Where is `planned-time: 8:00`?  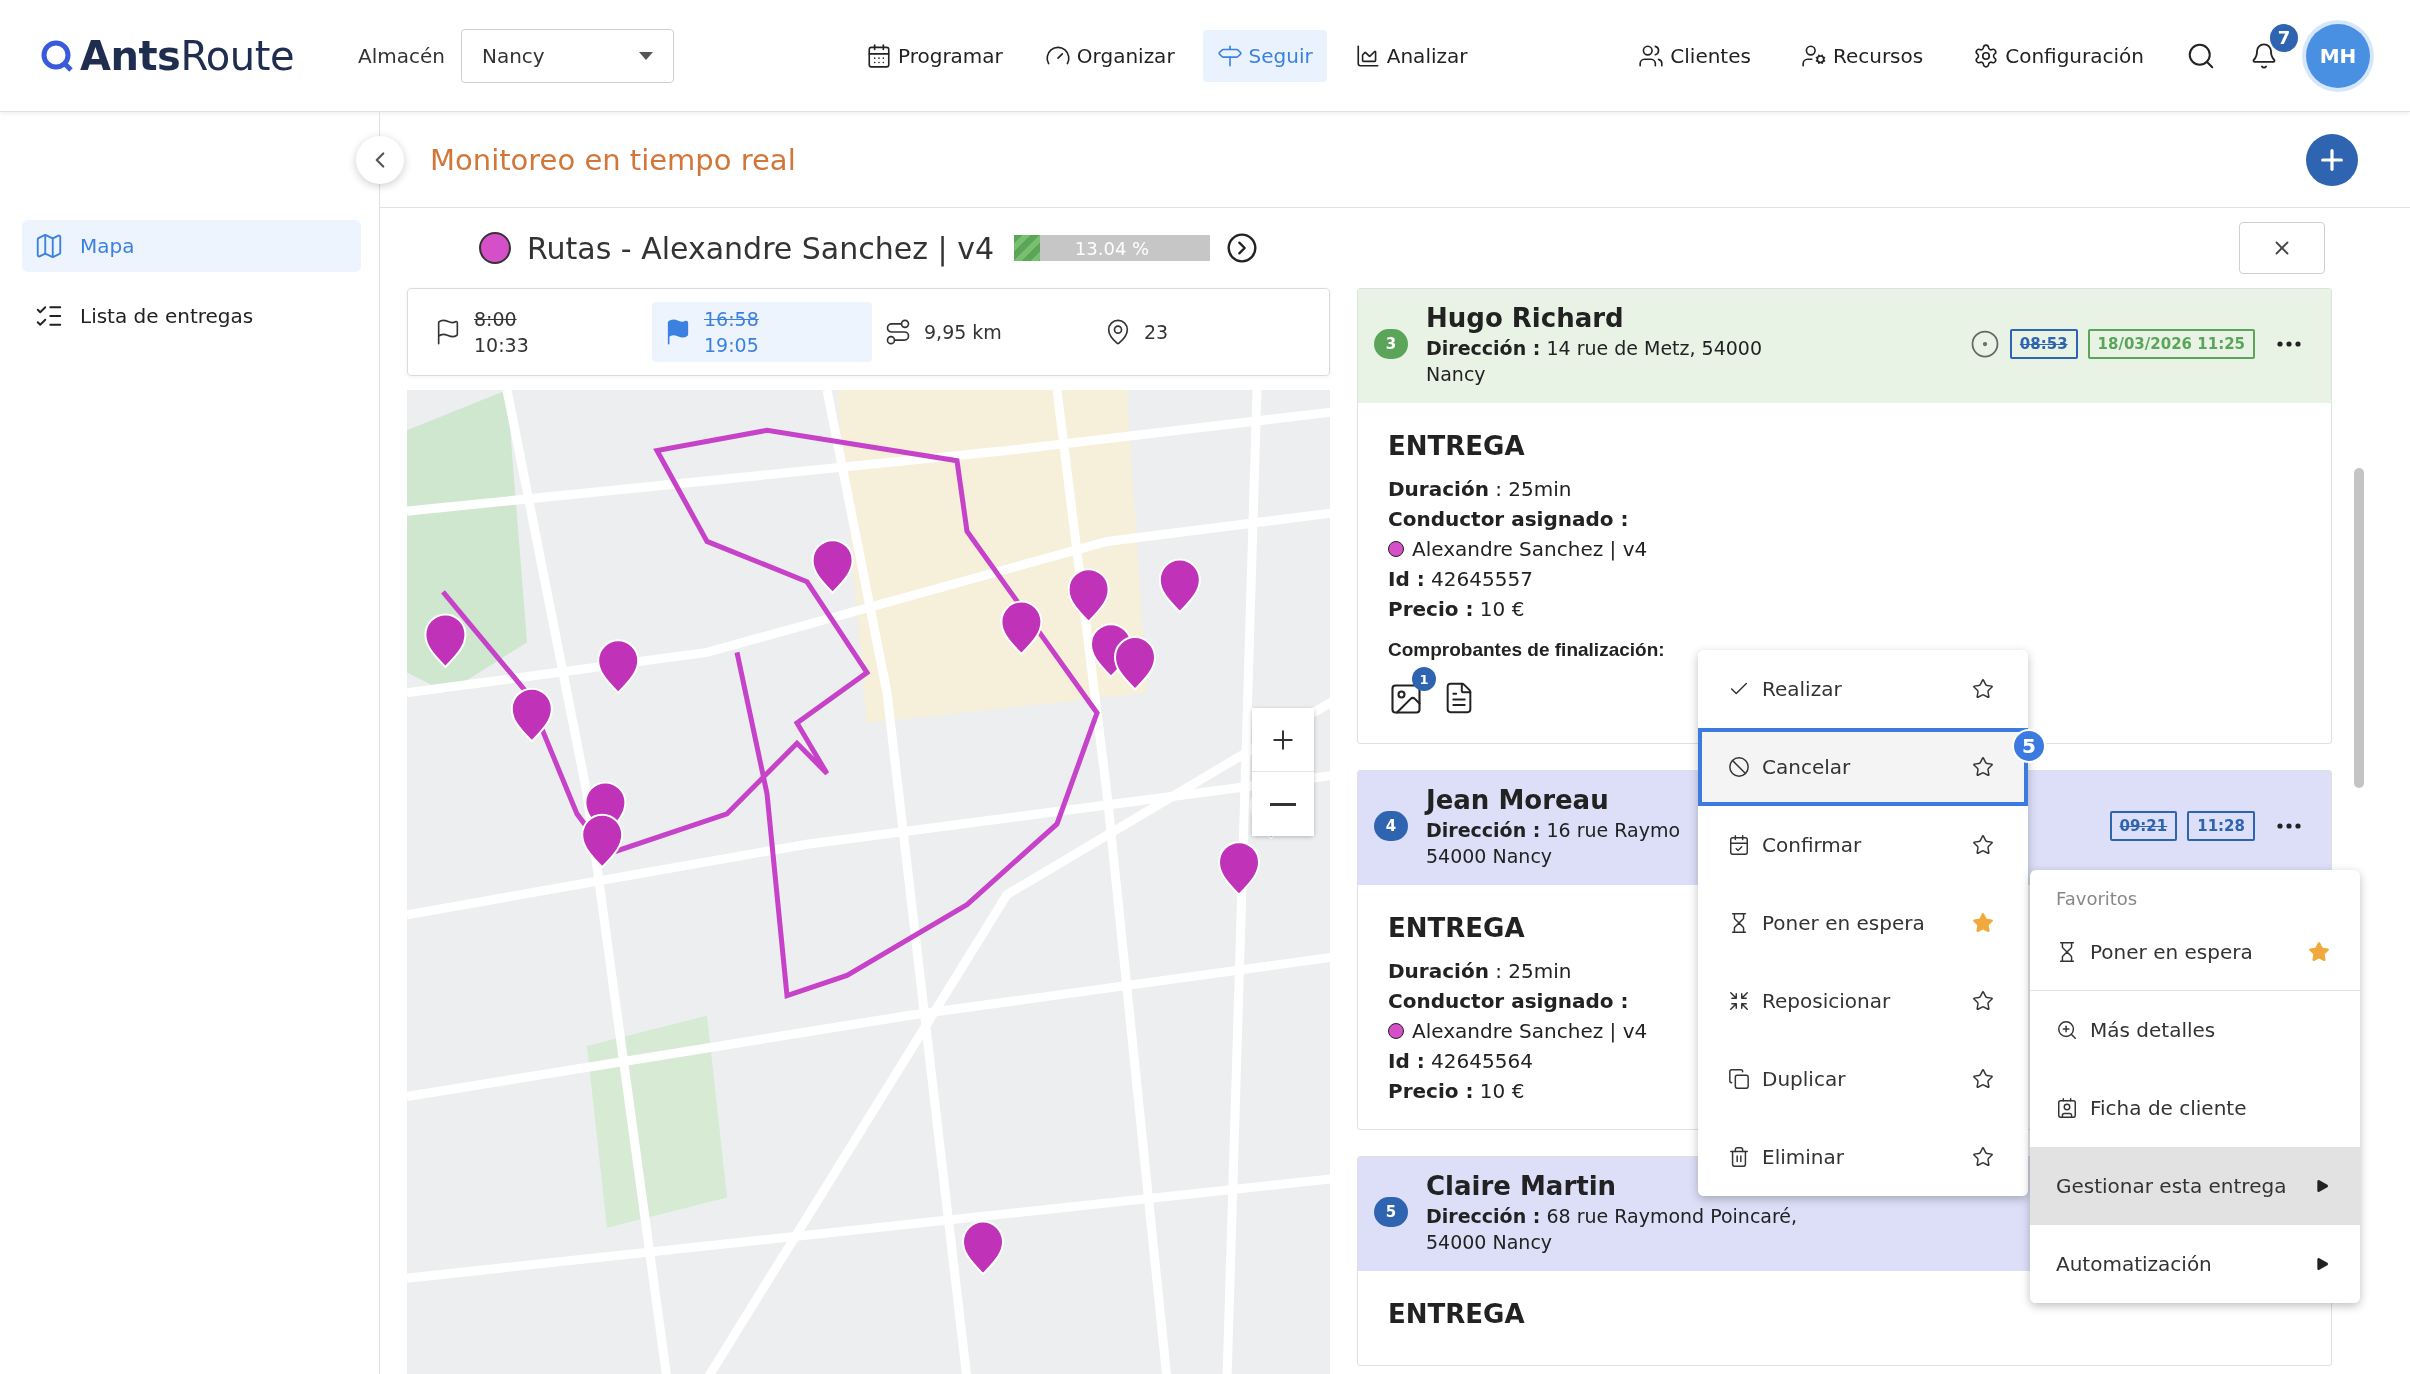
planned-time: 8:00 is located at coordinates (495, 319).